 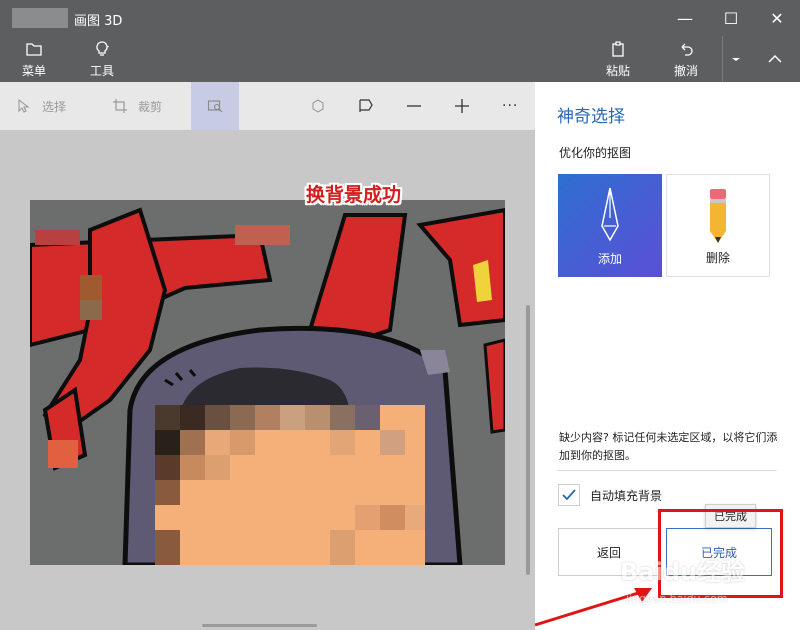 What do you see at coordinates (718, 216) in the screenshot?
I see `eraser-icon` at bounding box center [718, 216].